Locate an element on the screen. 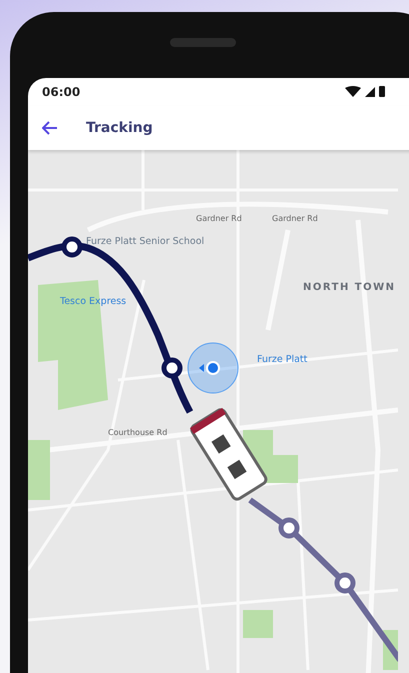  map-label: Courthouse Rd is located at coordinates (138, 432).